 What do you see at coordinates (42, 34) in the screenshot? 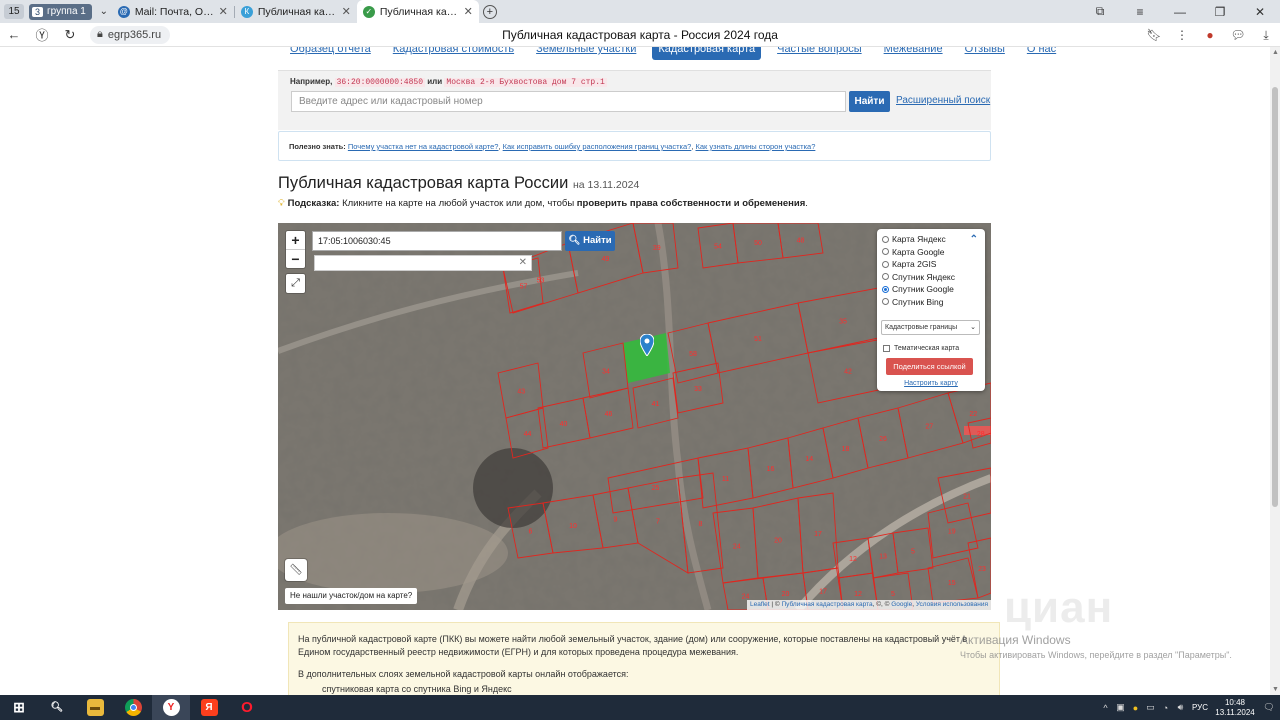
I see `yandex-icon: Ⓨ` at bounding box center [42, 34].